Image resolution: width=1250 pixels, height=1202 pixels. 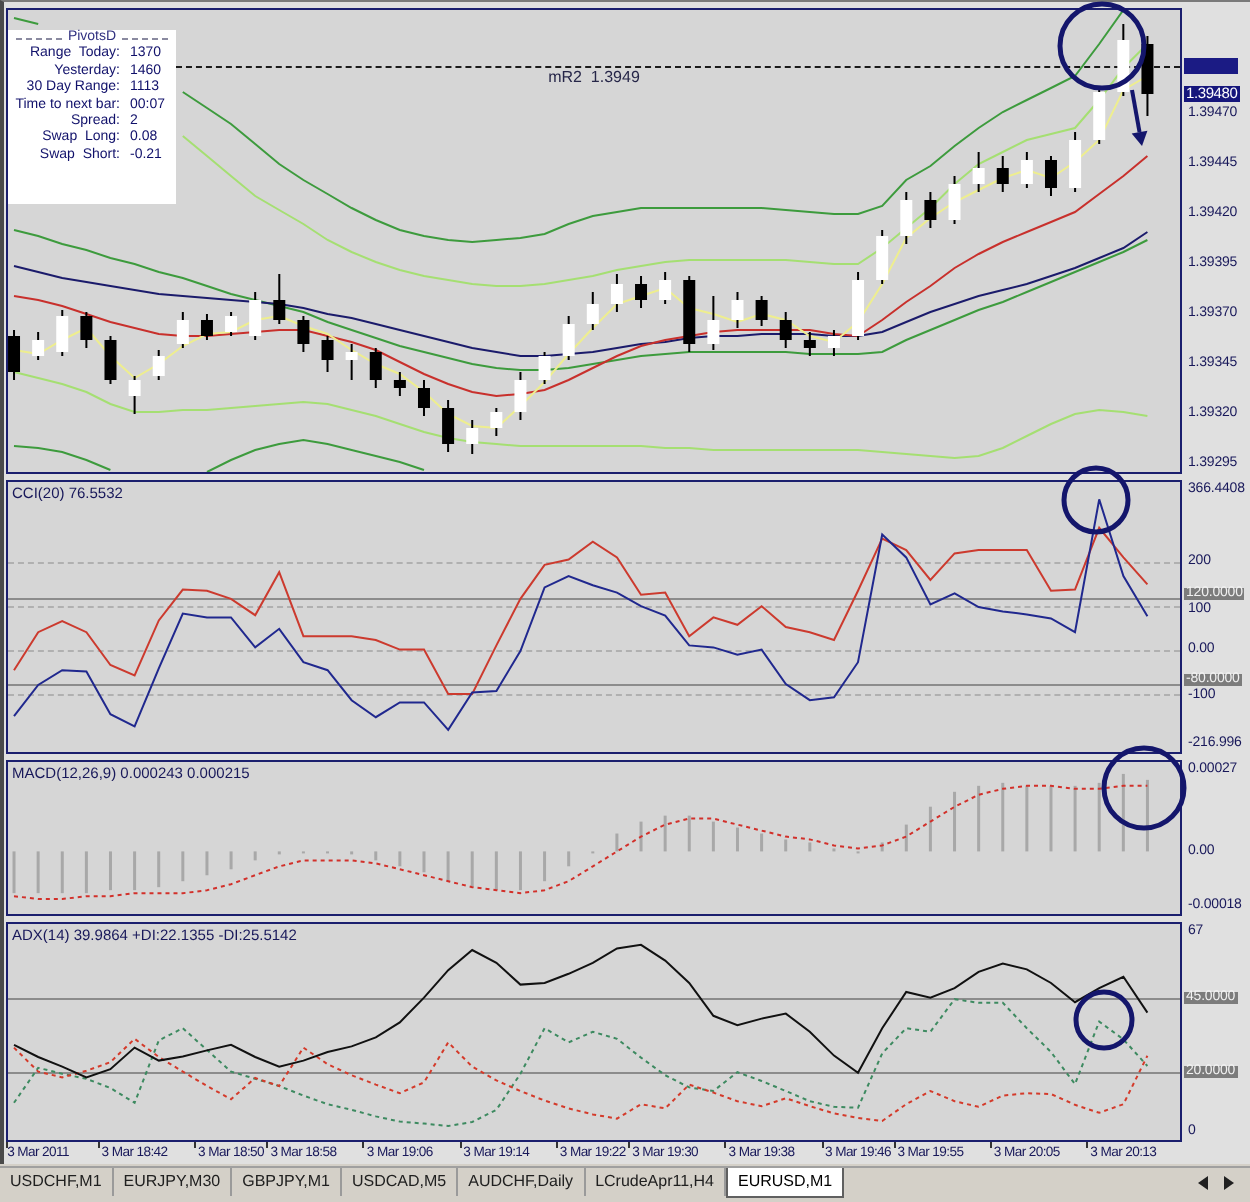 I want to click on chart-tab: GBPJPY,M1, so click(x=287, y=1182).